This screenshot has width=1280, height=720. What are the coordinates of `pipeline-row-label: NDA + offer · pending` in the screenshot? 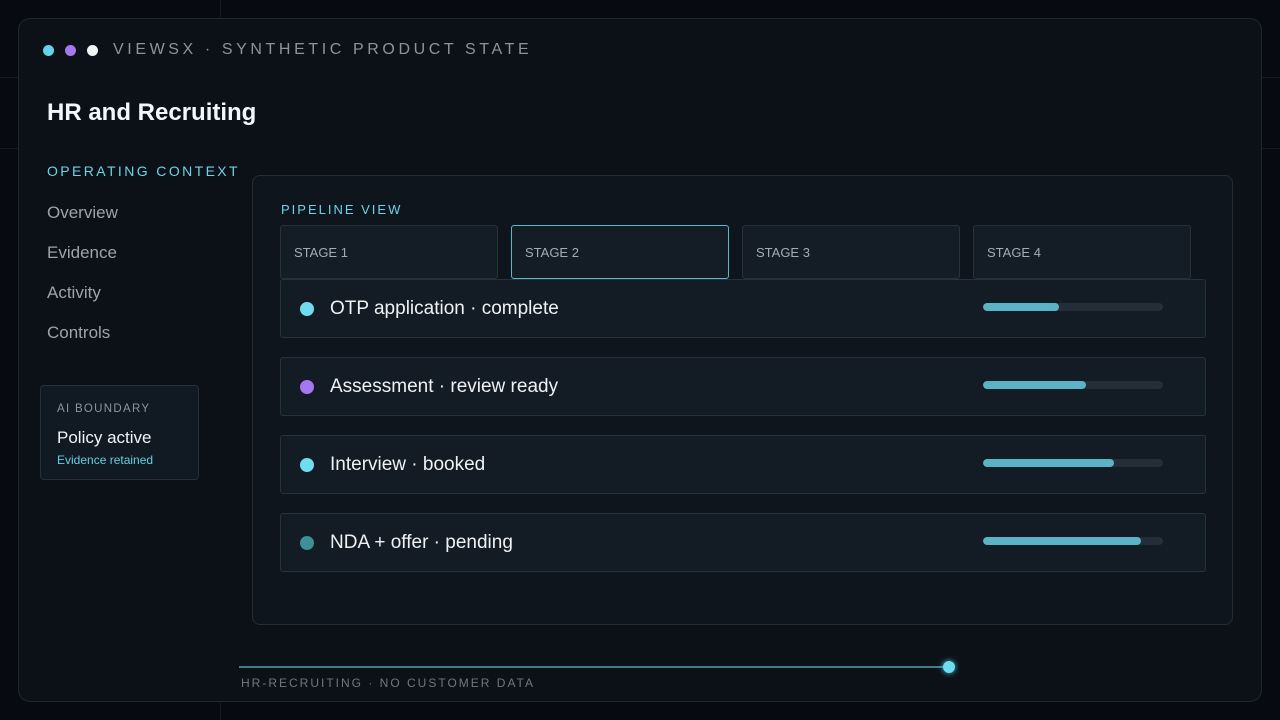 It's located at (421, 542).